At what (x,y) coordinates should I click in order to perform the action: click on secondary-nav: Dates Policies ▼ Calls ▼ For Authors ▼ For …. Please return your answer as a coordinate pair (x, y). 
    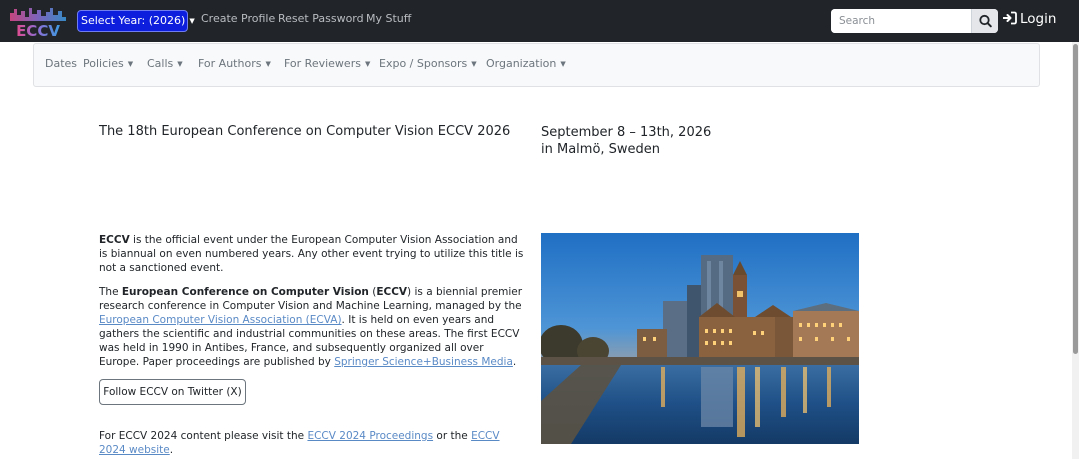
    Looking at the image, I should click on (536, 65).